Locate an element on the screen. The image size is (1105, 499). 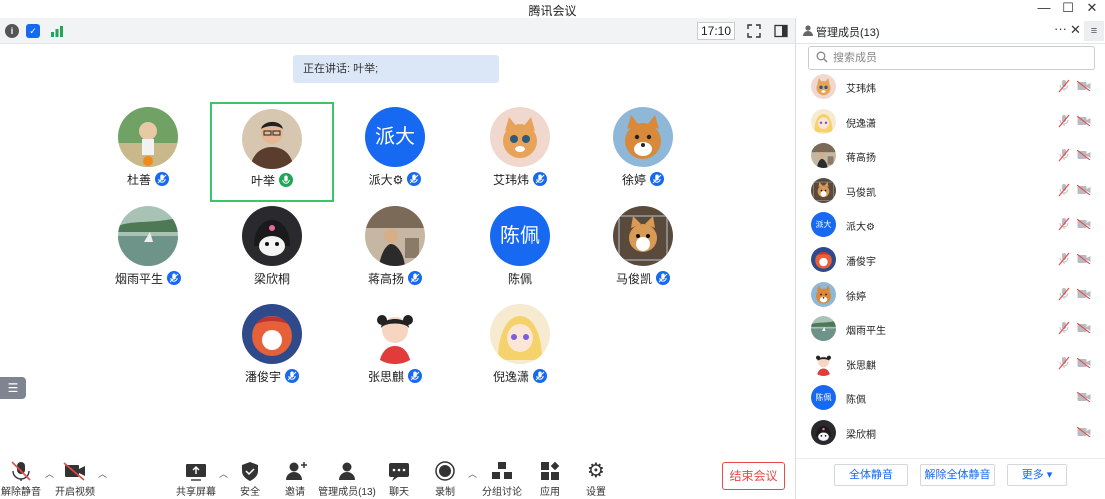
member-row: 马俊凯 is located at coordinates (950, 191).